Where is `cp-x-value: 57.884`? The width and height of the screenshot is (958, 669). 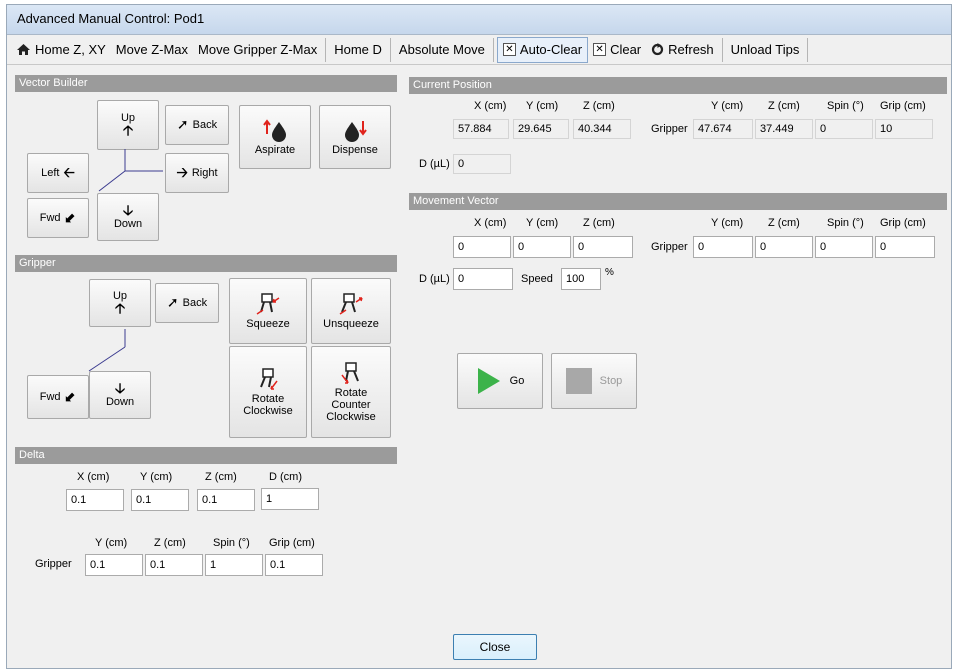
cp-x-value: 57.884 is located at coordinates (481, 129).